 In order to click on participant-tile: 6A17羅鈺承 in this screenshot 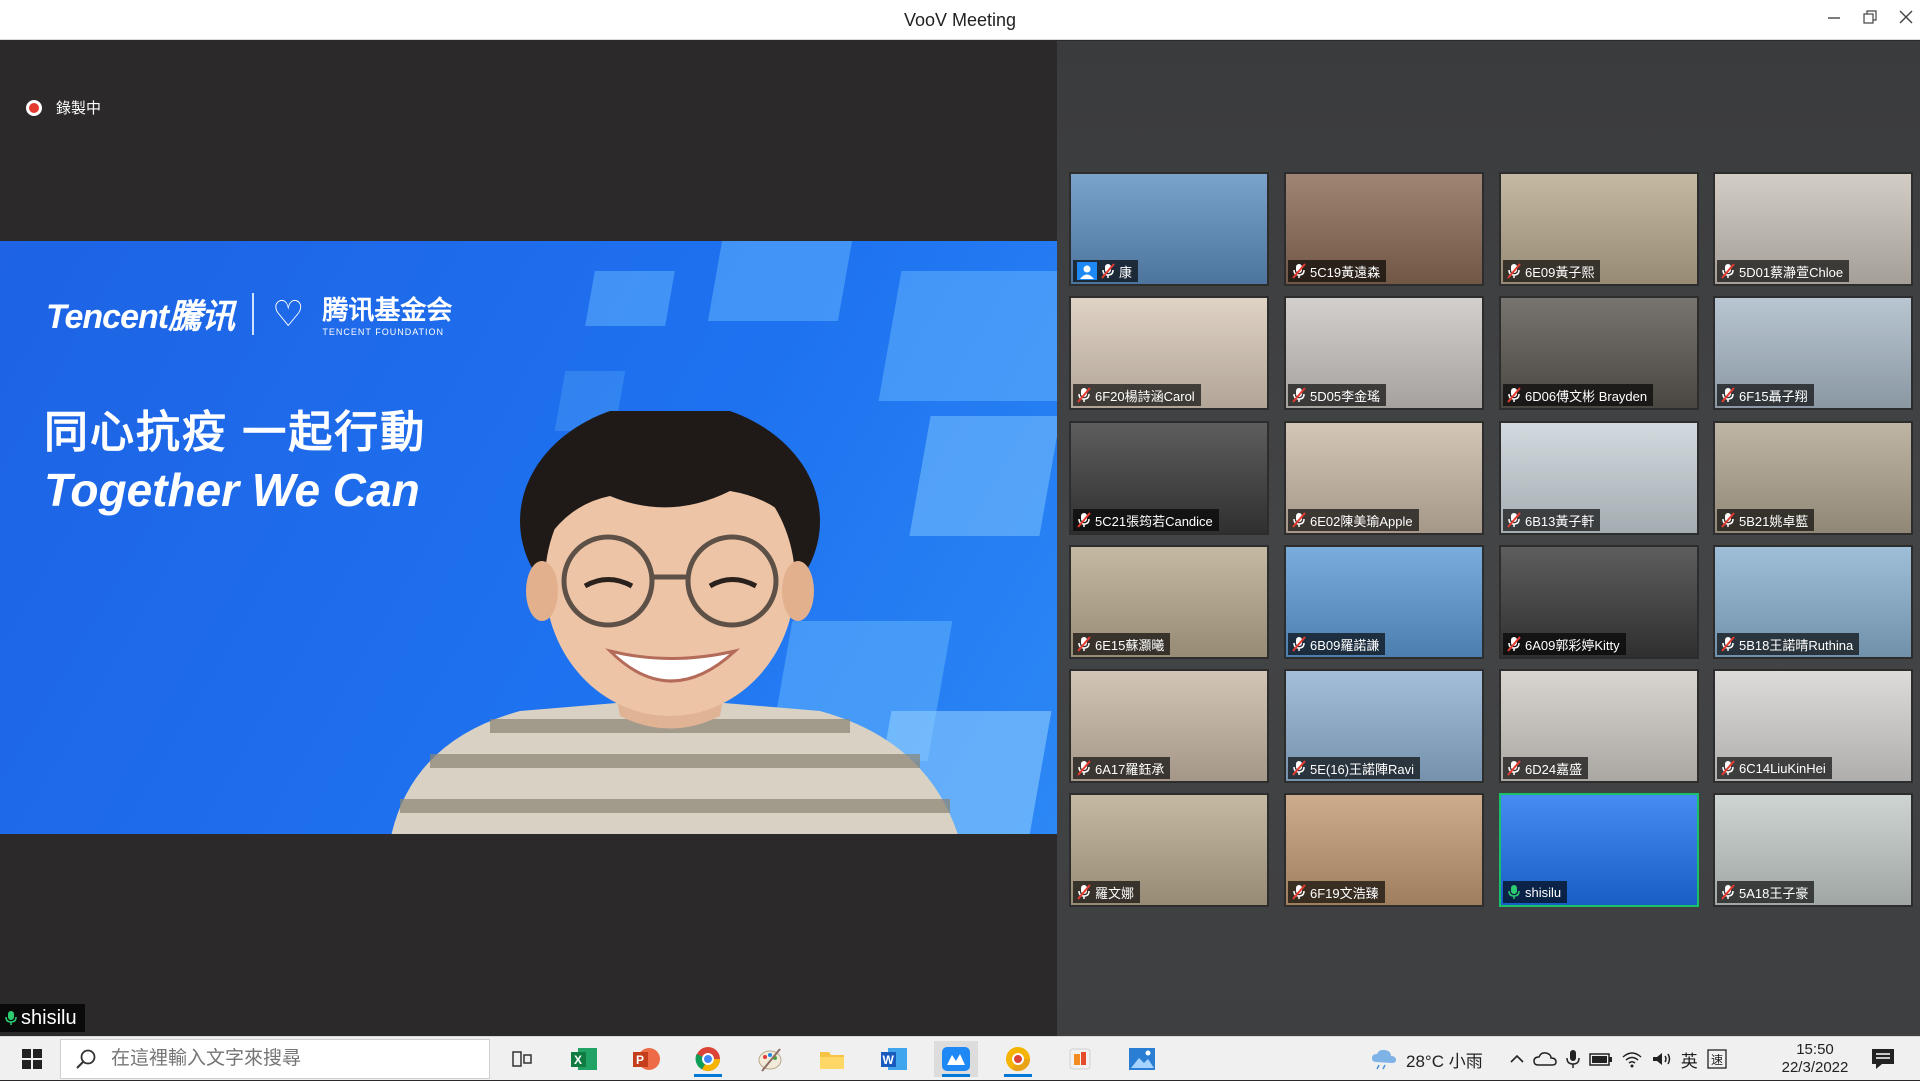, I will do `click(1169, 726)`.